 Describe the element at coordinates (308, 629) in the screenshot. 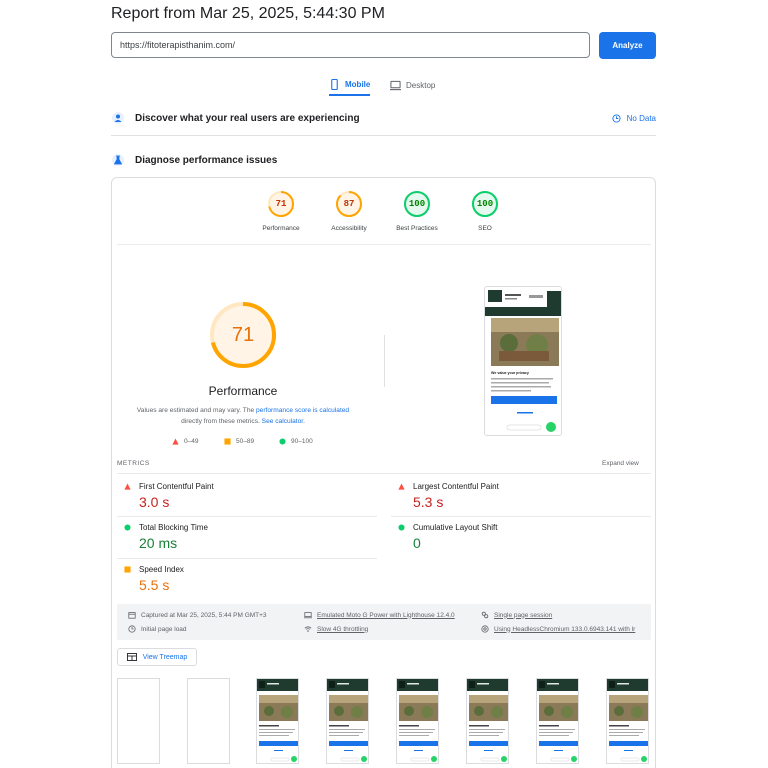

I see `wifi-icon` at that location.